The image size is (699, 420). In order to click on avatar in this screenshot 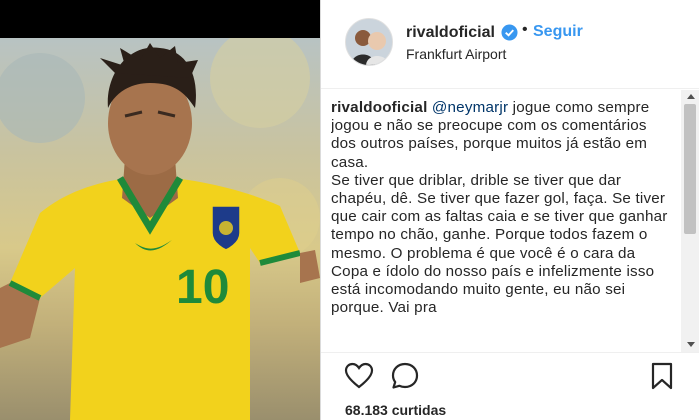, I will do `click(369, 42)`.